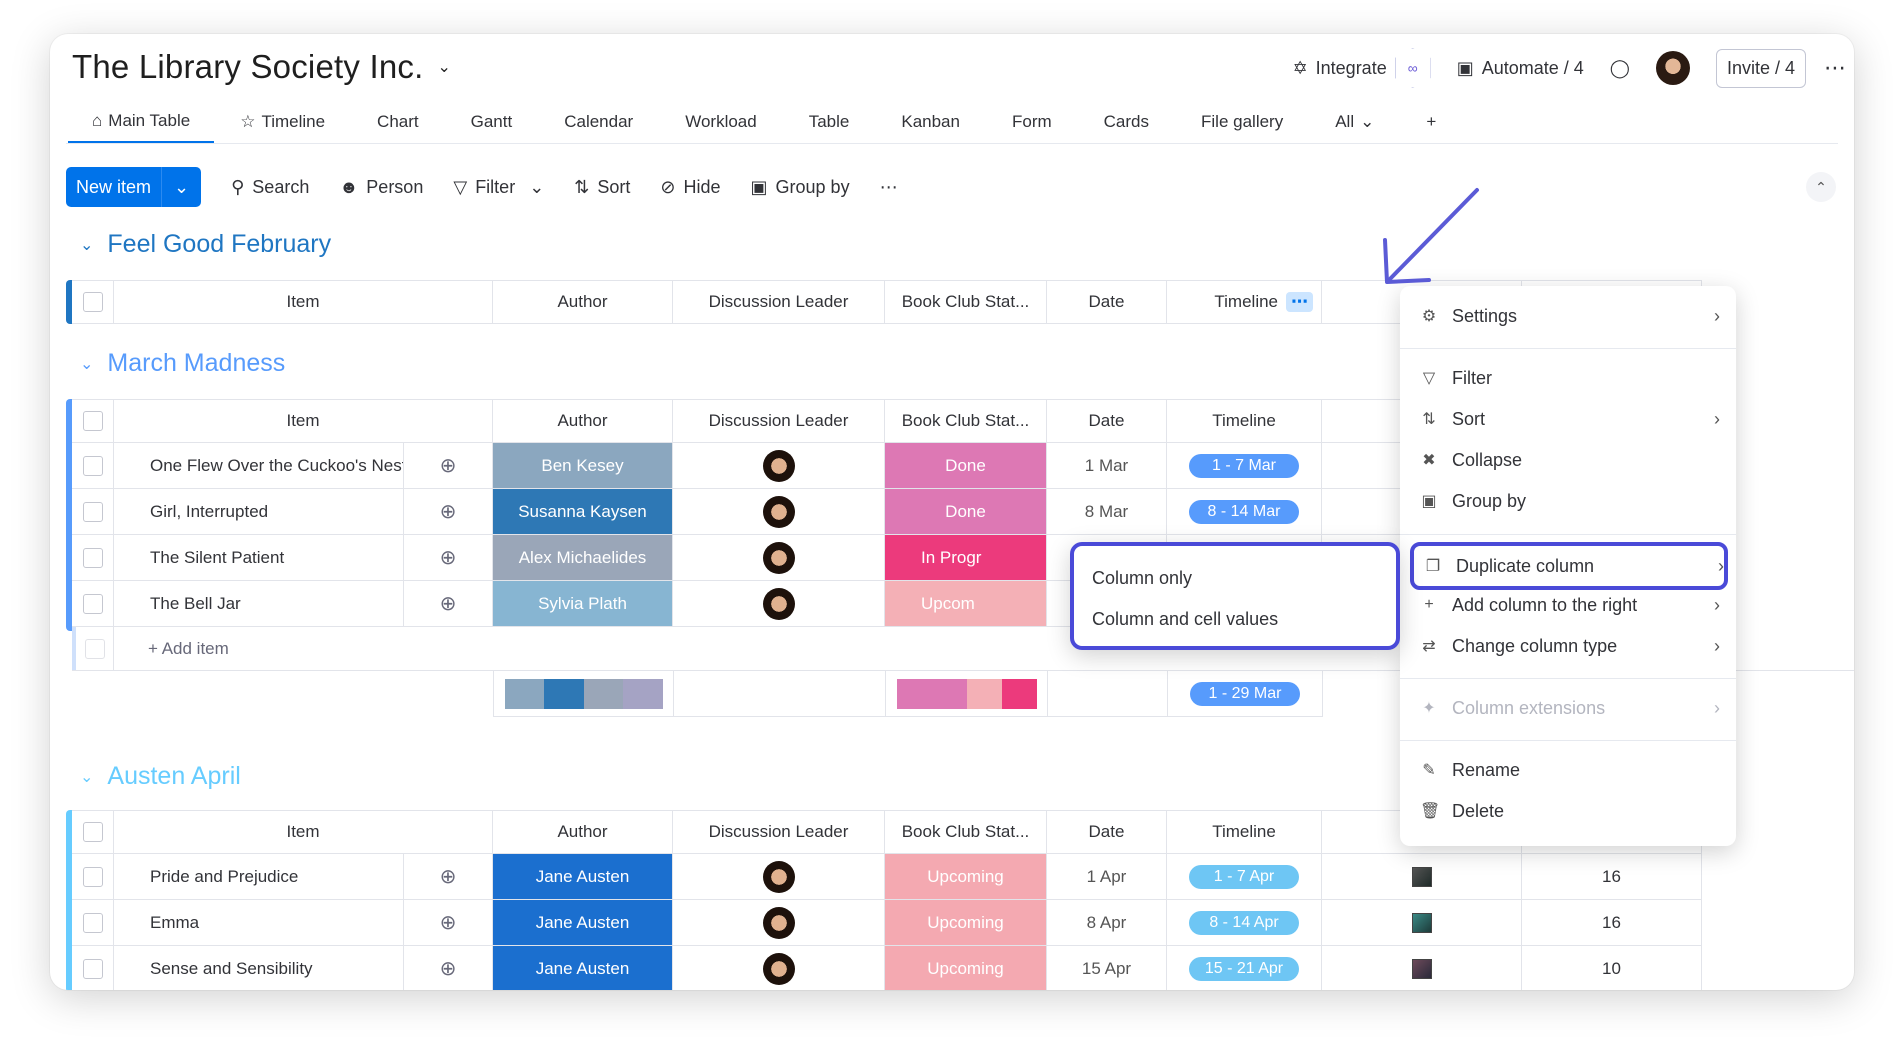 This screenshot has height=1057, width=1904. I want to click on status-cell: Upcom, so click(966, 603).